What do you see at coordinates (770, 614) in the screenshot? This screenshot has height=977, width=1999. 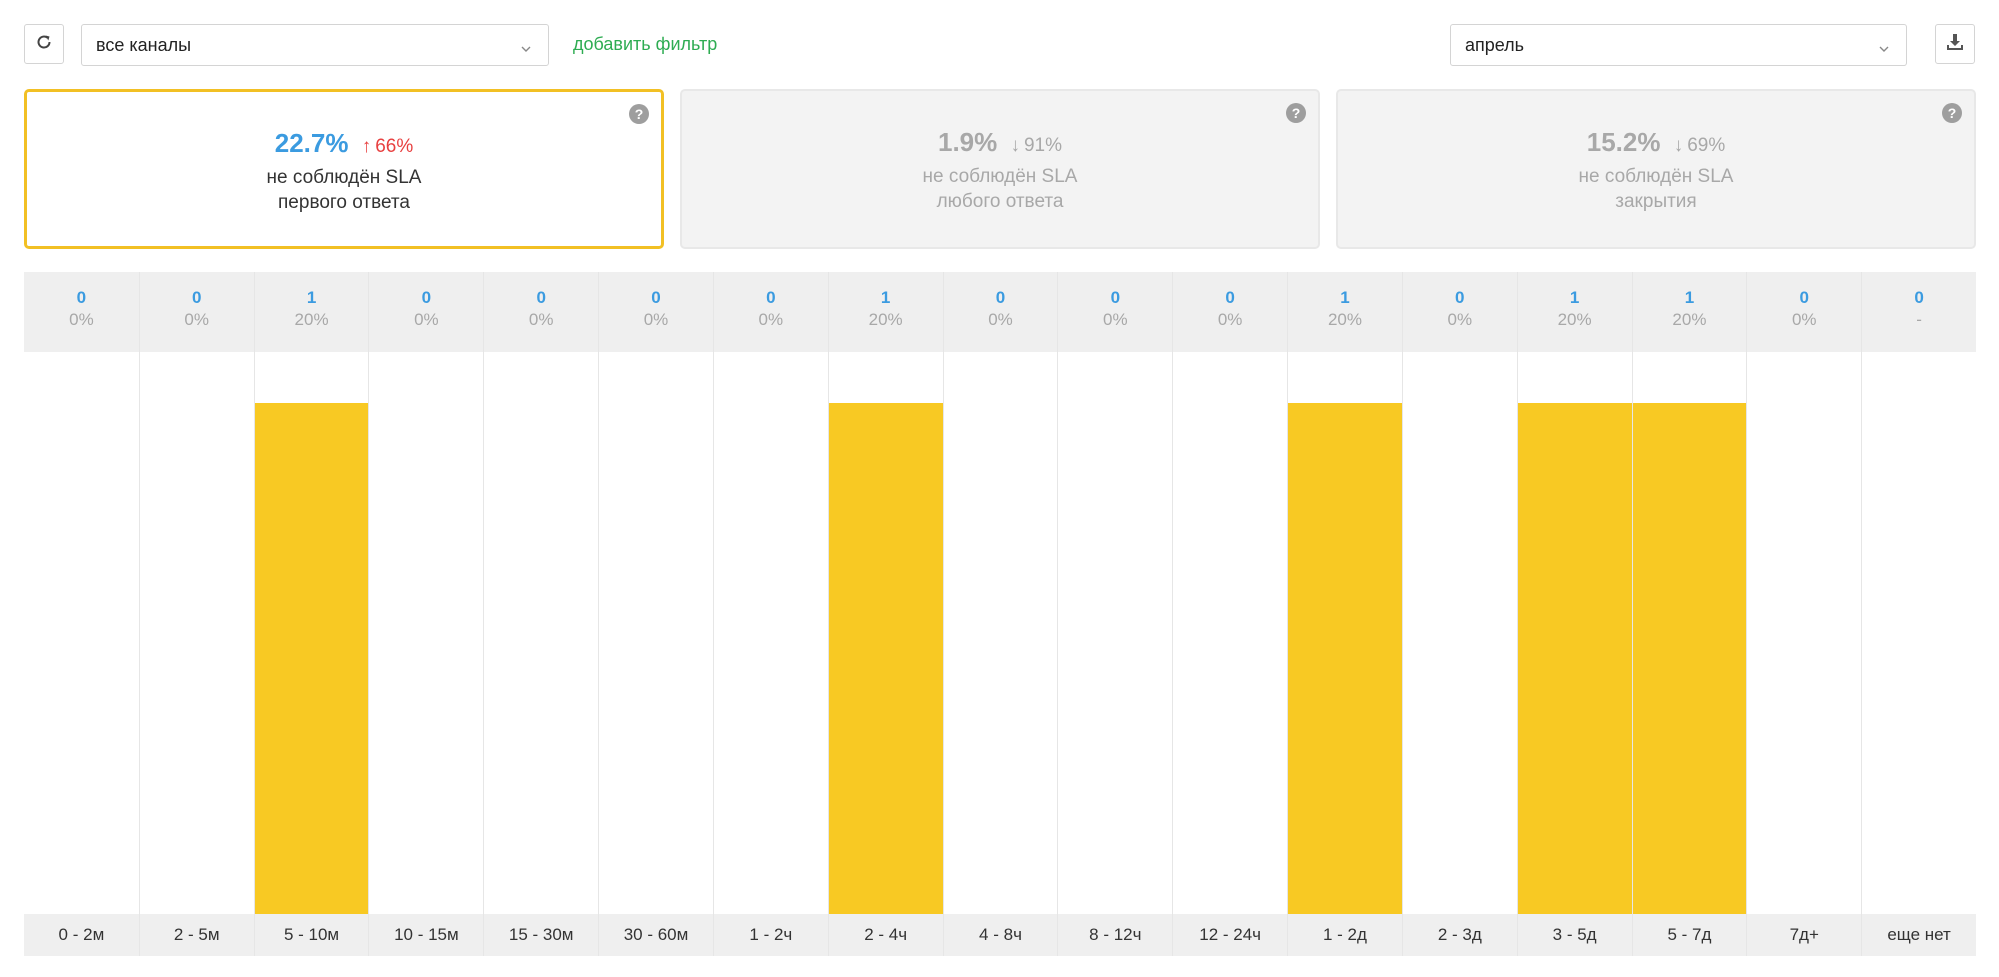 I see `chart-column: 0 0% 1 - 2ч` at bounding box center [770, 614].